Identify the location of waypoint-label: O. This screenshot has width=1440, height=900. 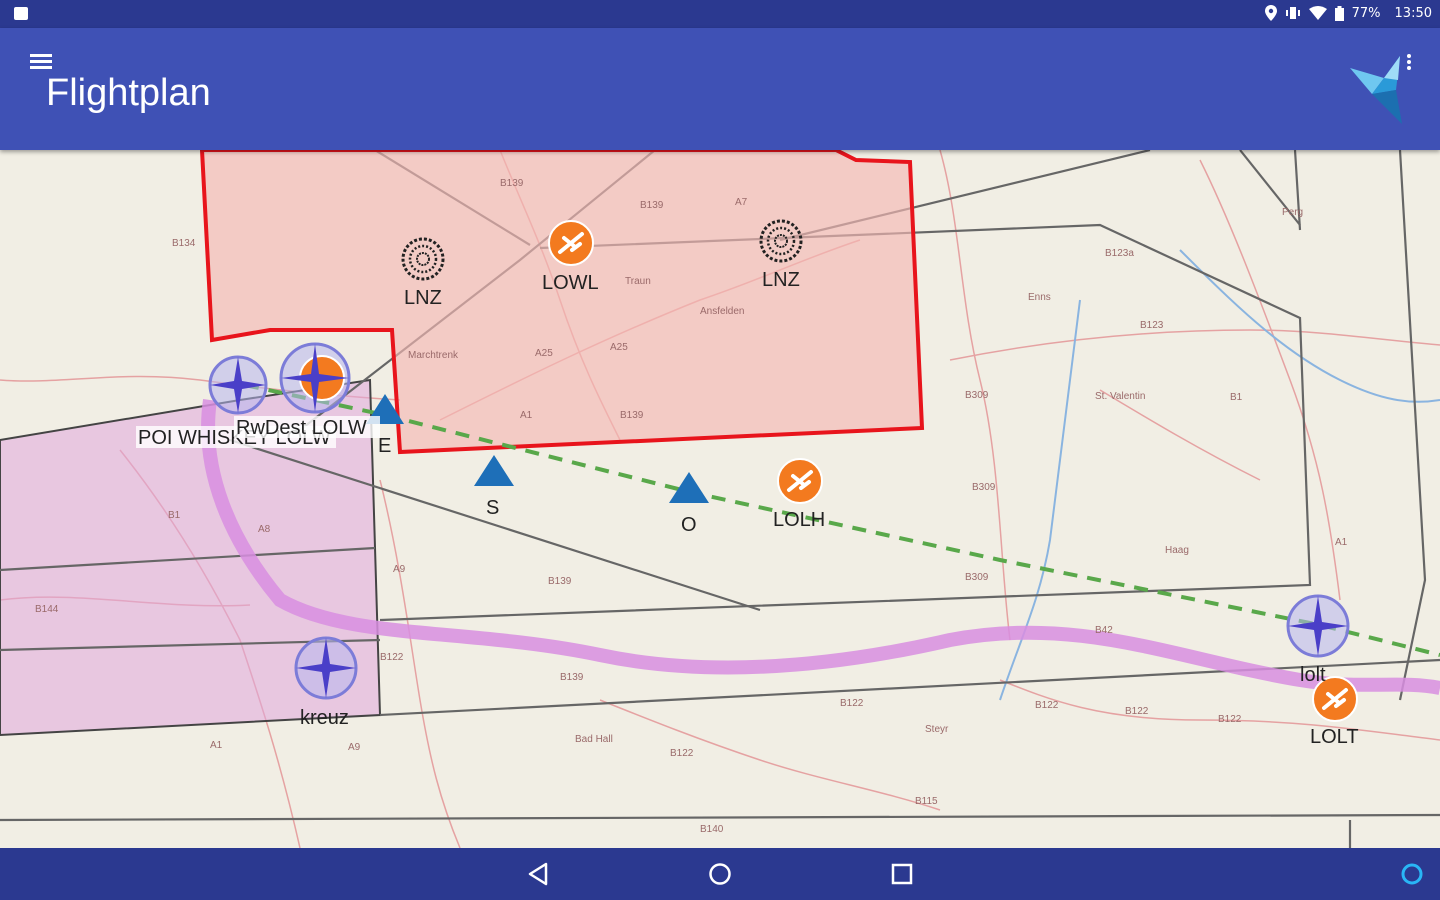
(689, 525).